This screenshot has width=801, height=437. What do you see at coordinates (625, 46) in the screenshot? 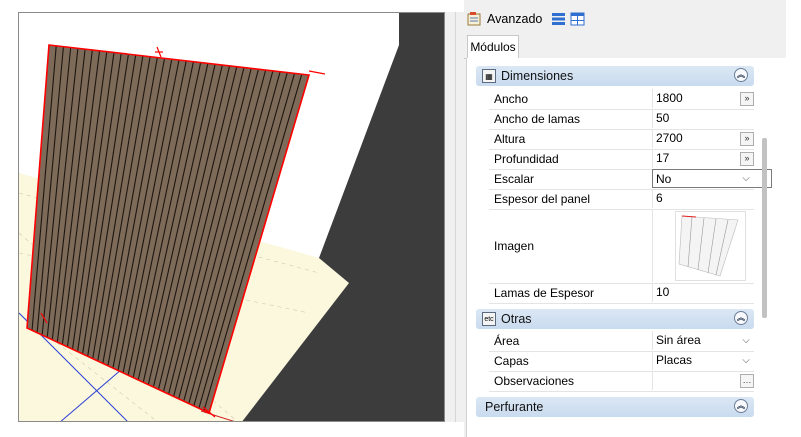
I see `tab-strip: Módulos` at bounding box center [625, 46].